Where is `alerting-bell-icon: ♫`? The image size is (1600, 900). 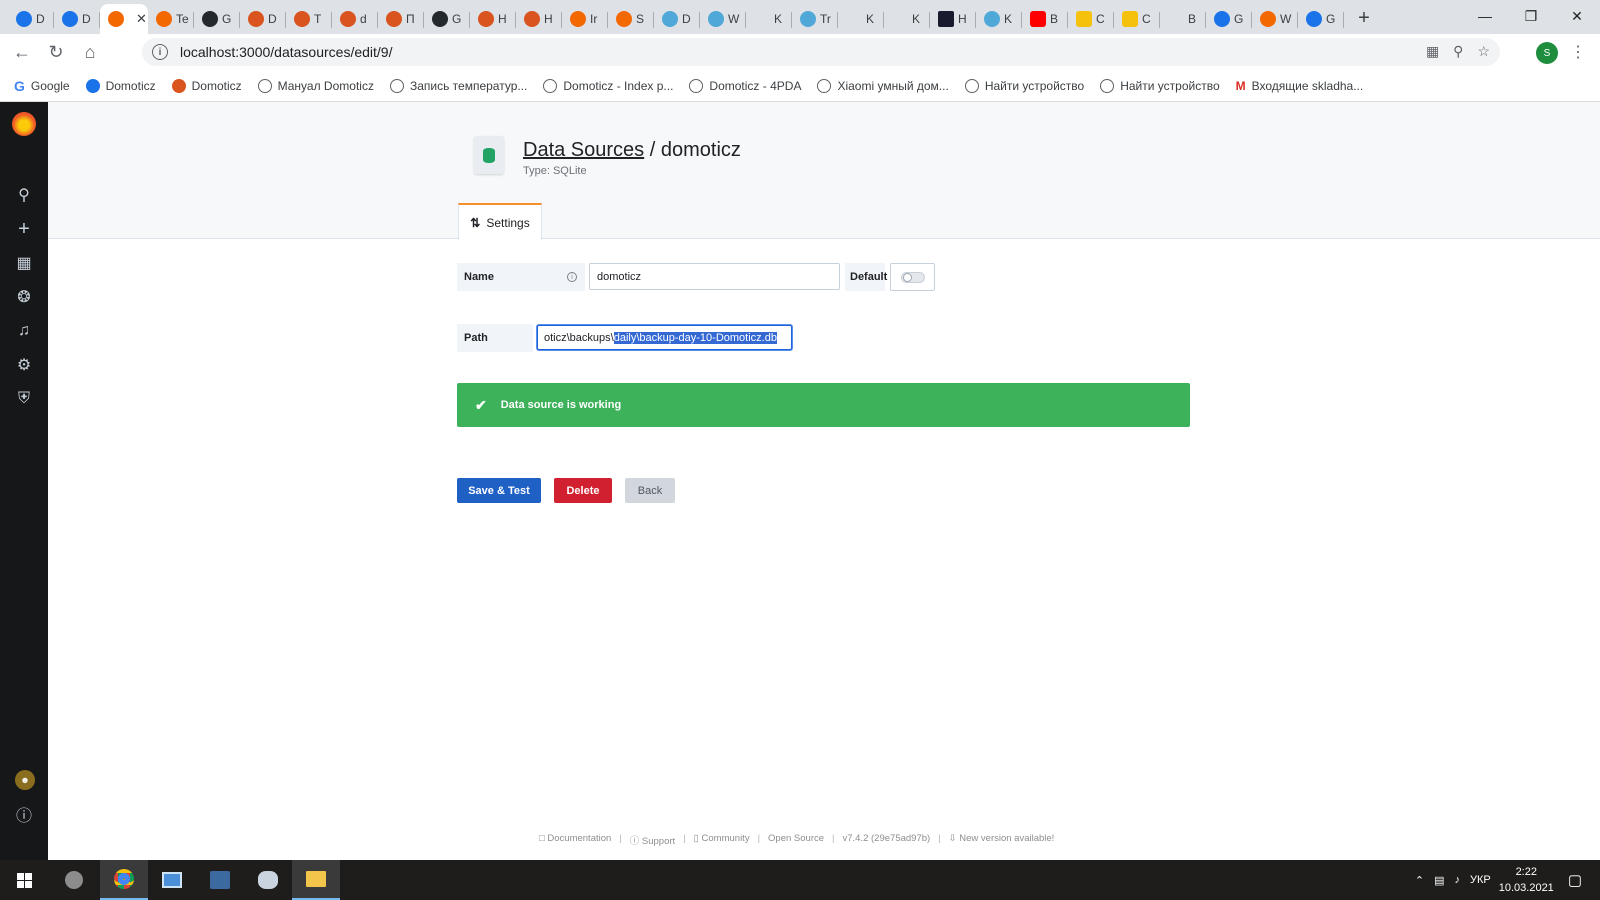
alerting-bell-icon: ♫ is located at coordinates (24, 331).